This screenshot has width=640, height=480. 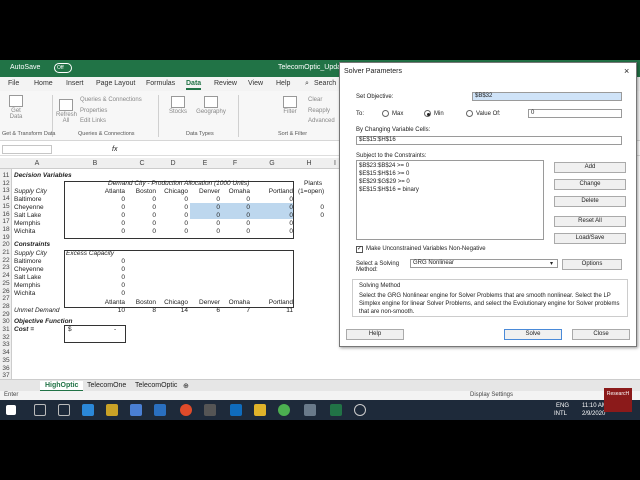 What do you see at coordinates (384, 174) in the screenshot?
I see `constraint-item: $E$15:$H$16 >= 0` at bounding box center [384, 174].